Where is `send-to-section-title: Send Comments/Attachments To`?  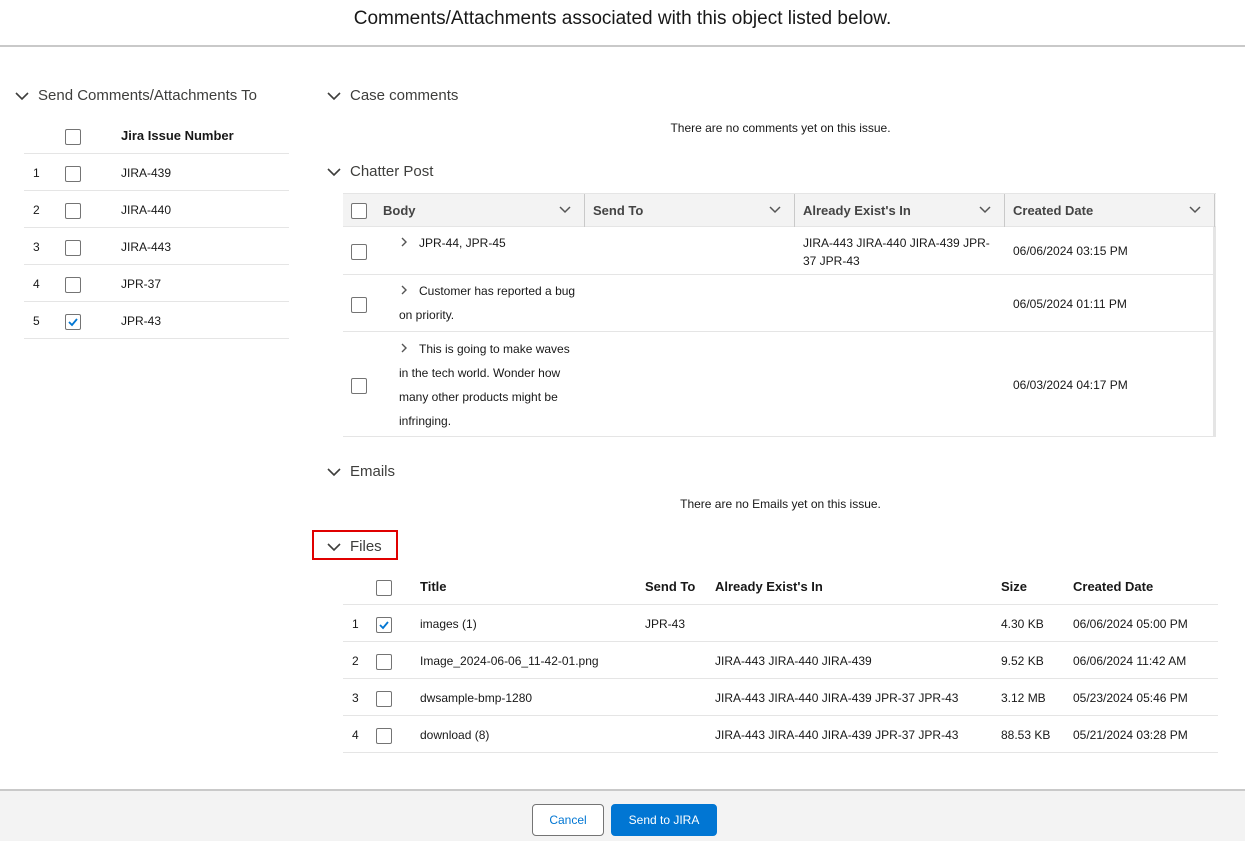
send-to-section-title: Send Comments/Attachments To is located at coordinates (147, 95).